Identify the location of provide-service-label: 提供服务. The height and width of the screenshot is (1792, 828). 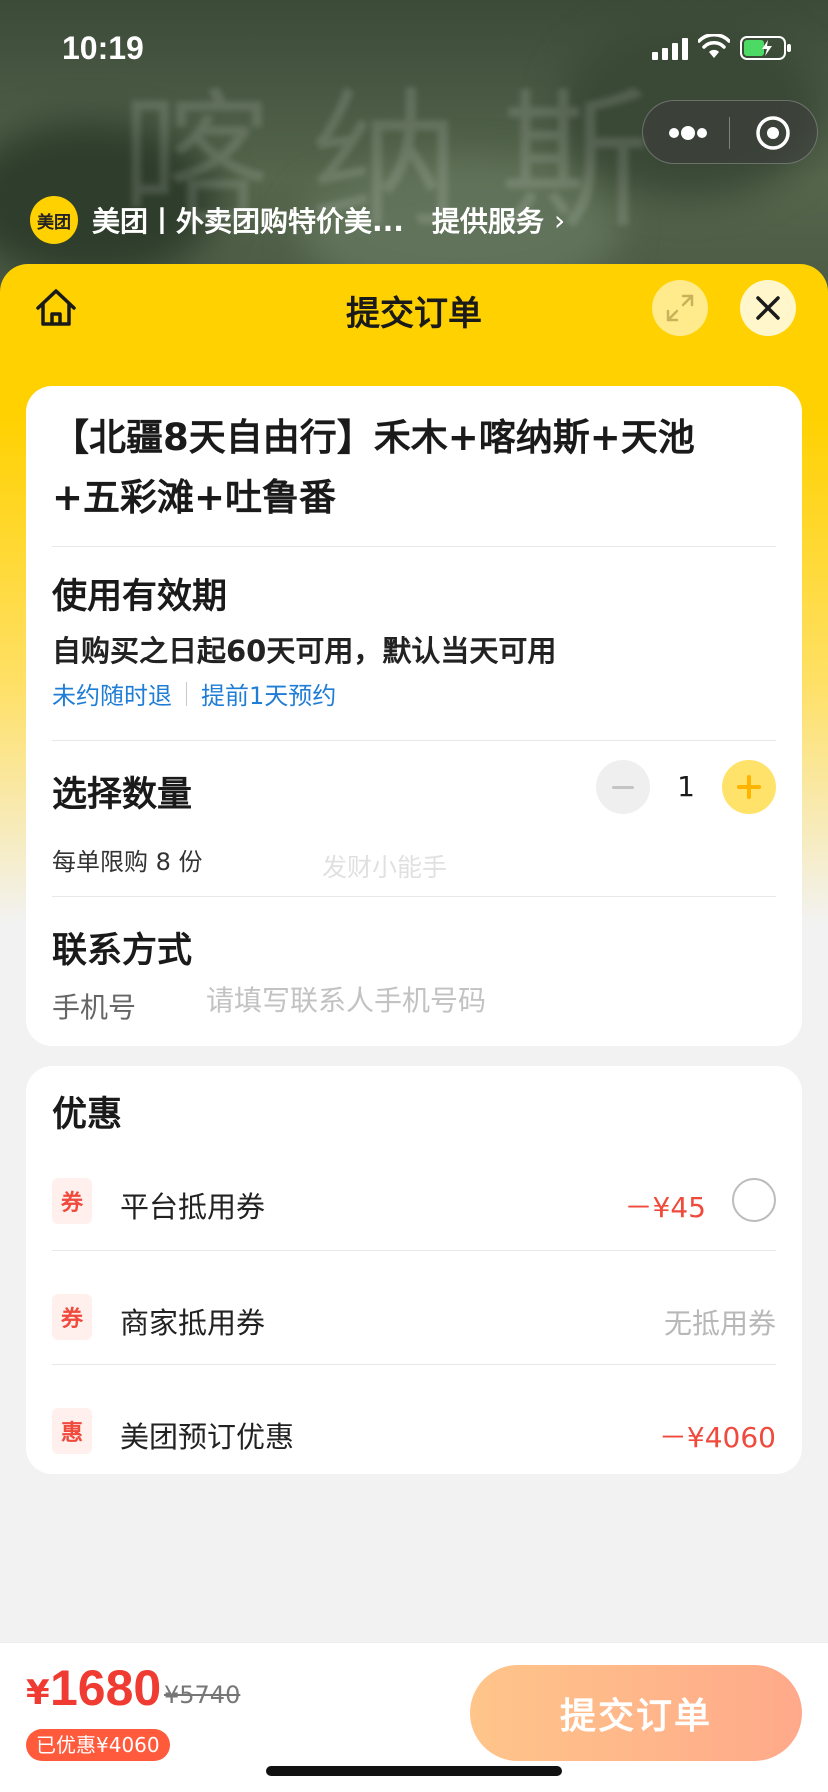
(487, 221).